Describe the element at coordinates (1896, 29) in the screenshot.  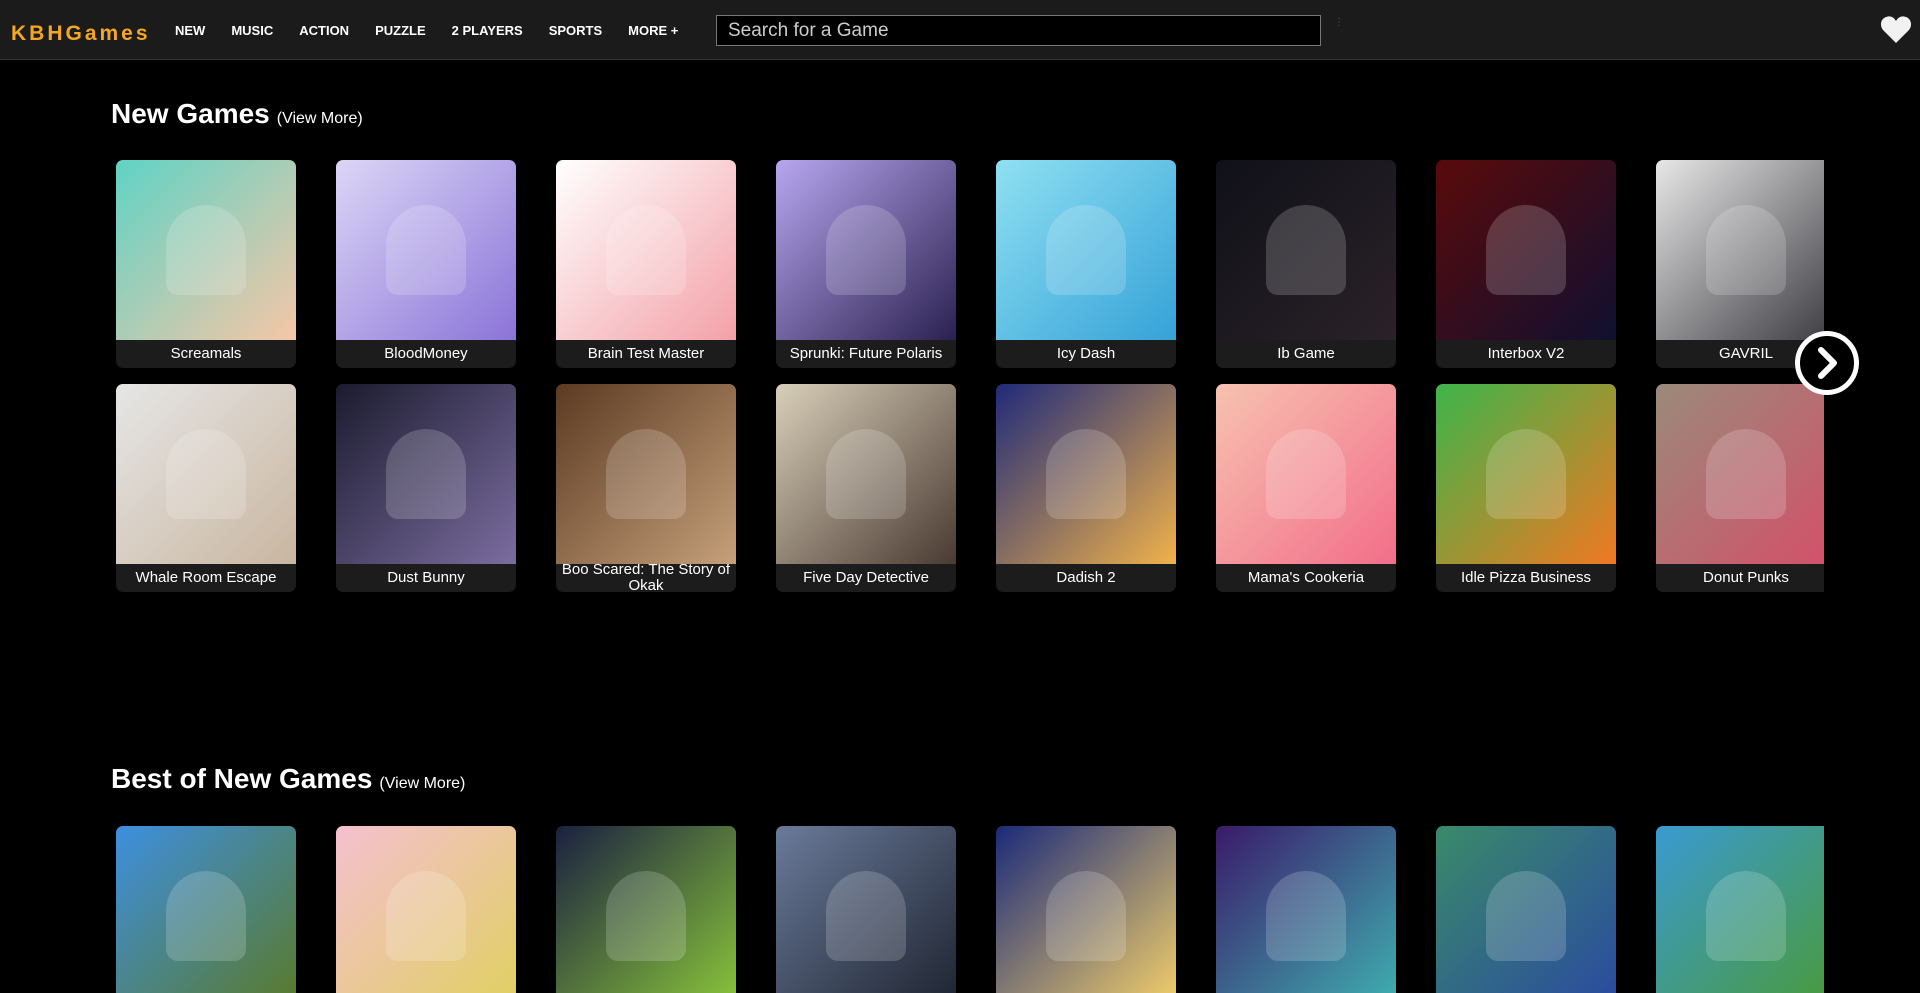
I see `favorites-heart-icon` at that location.